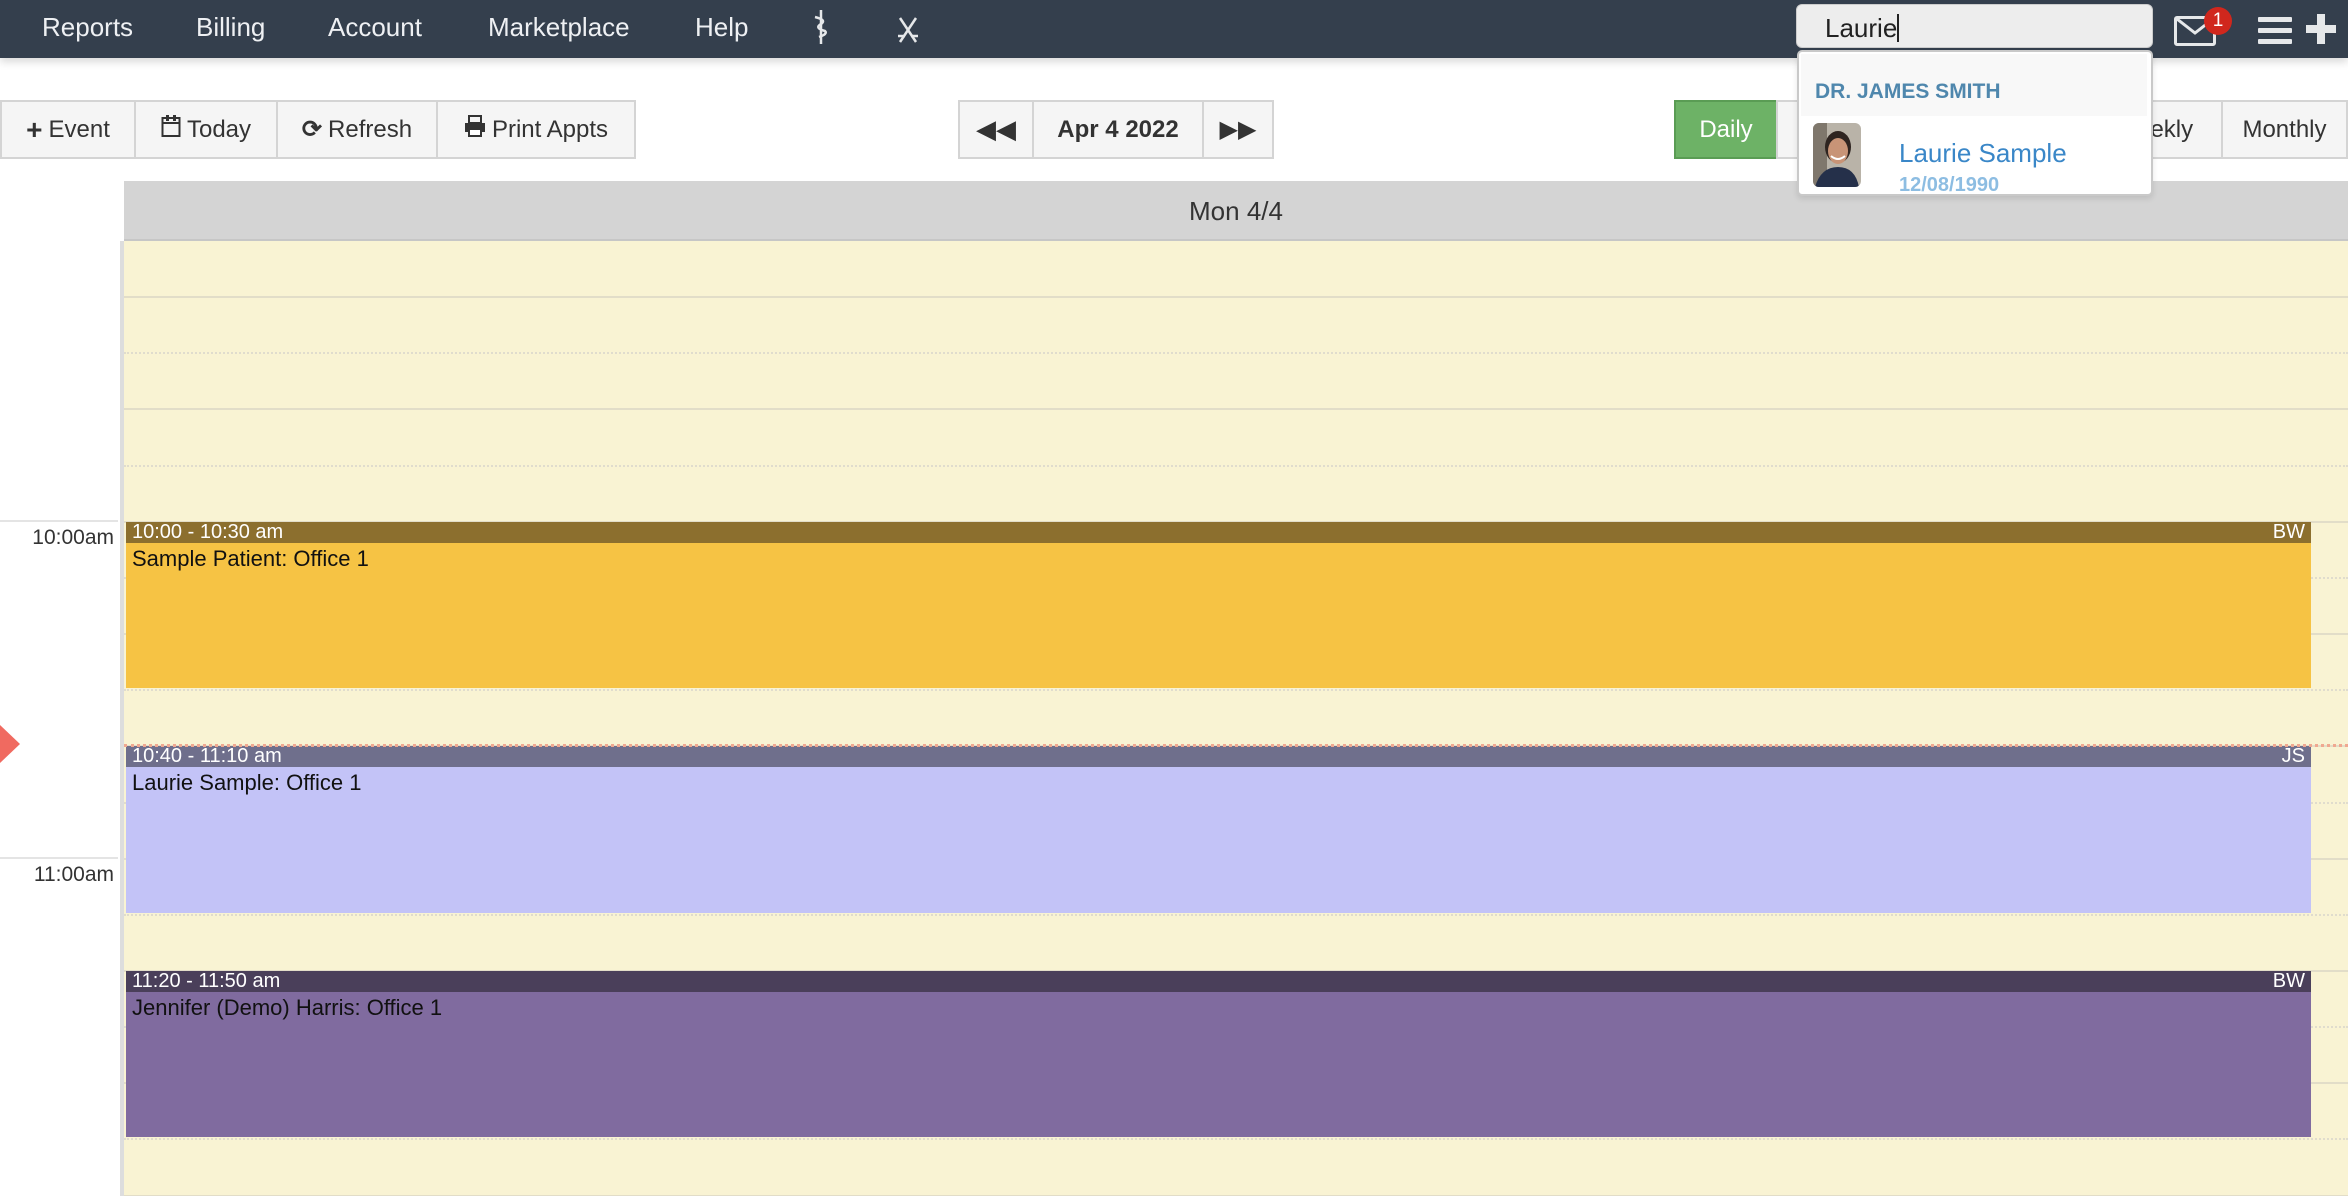  What do you see at coordinates (206, 129) in the screenshot?
I see `today-button: Today` at bounding box center [206, 129].